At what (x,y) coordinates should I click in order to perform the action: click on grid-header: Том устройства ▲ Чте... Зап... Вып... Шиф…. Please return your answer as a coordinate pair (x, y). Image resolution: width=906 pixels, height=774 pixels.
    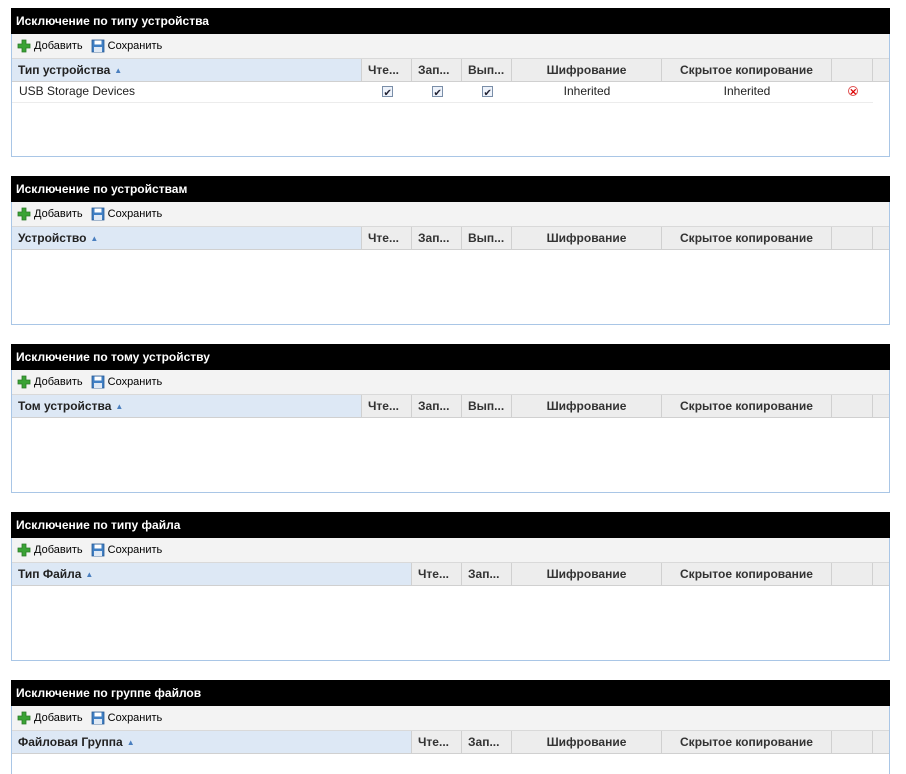
    Looking at the image, I should click on (450, 406).